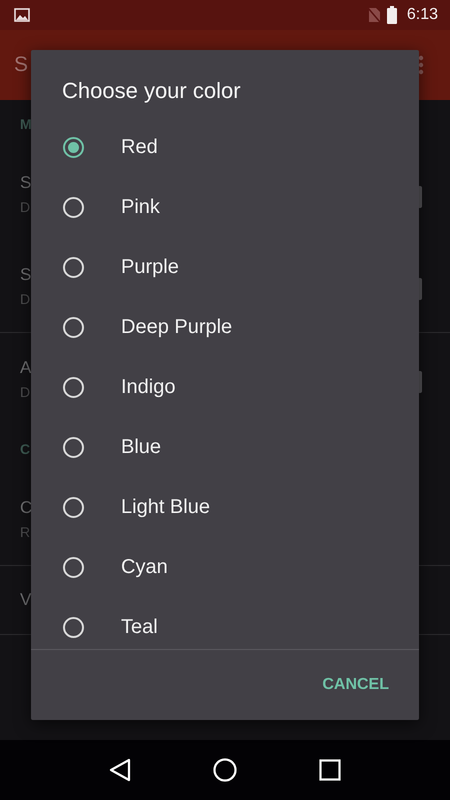  I want to click on radio-option: Red, so click(225, 147).